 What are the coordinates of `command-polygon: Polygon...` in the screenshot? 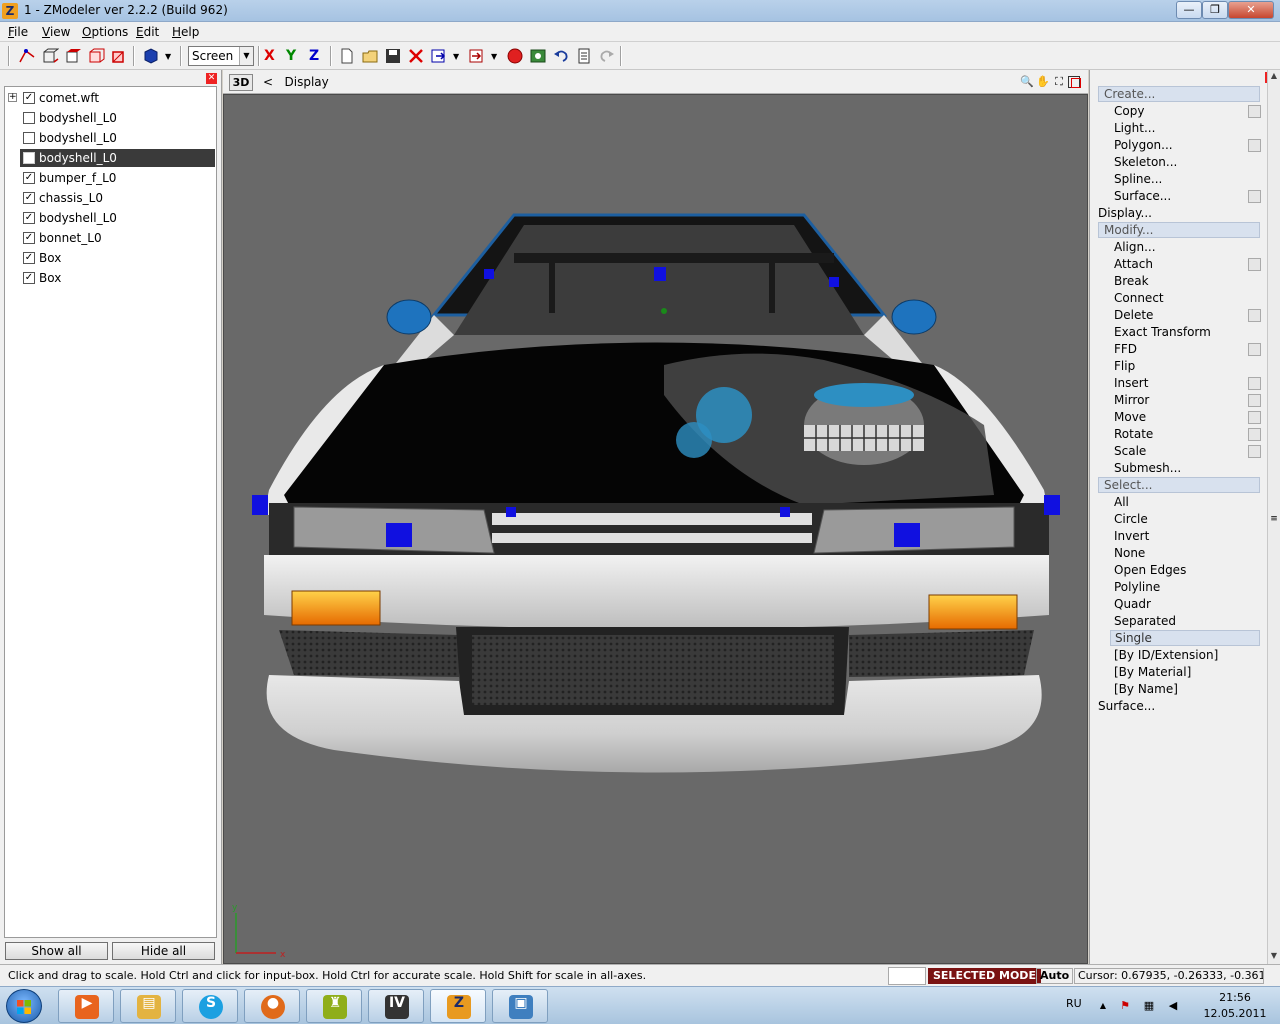 It's located at (1143, 145).